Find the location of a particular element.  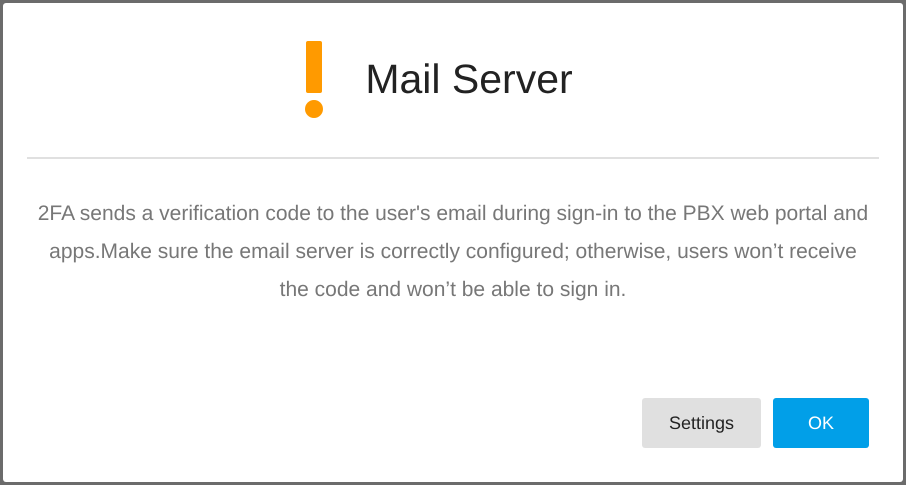

warning-icon is located at coordinates (314, 80).